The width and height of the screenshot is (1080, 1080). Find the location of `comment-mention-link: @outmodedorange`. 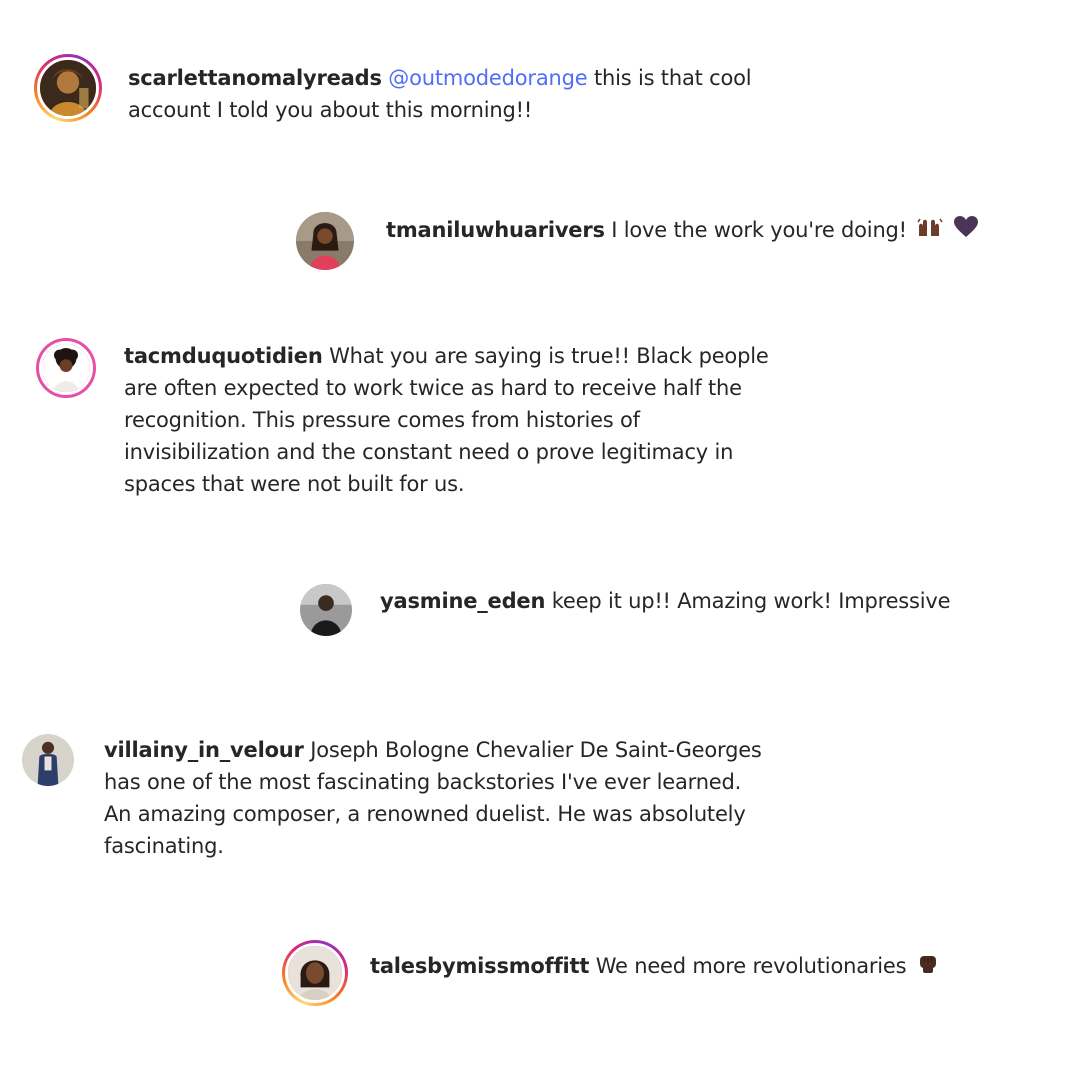

comment-mention-link: @outmodedorange is located at coordinates (487, 78).